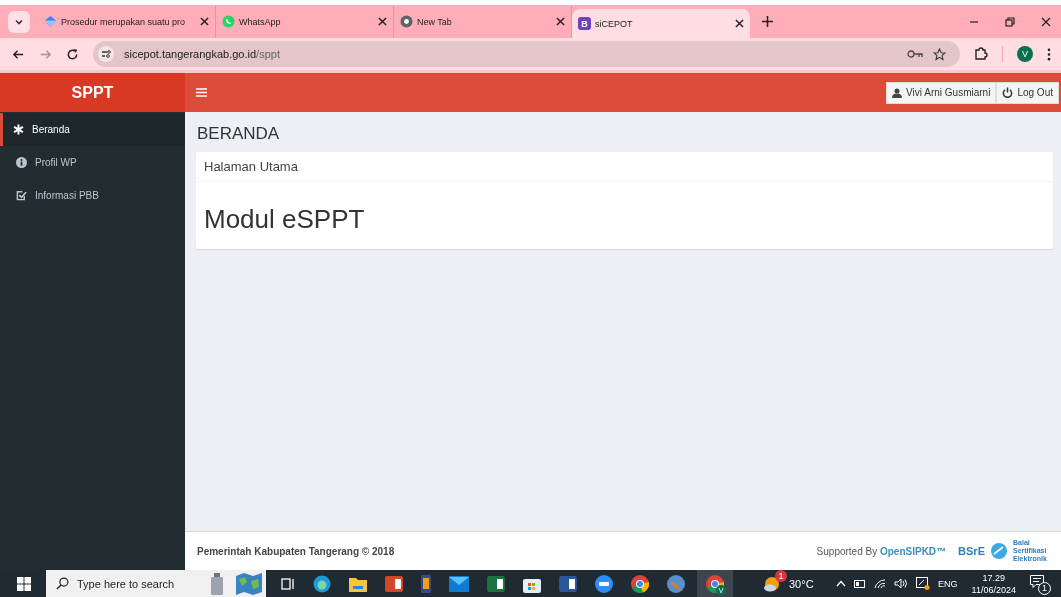 The image size is (1061, 597). Describe the element at coordinates (767, 21) in the screenshot. I see `new-tab-icon` at that location.